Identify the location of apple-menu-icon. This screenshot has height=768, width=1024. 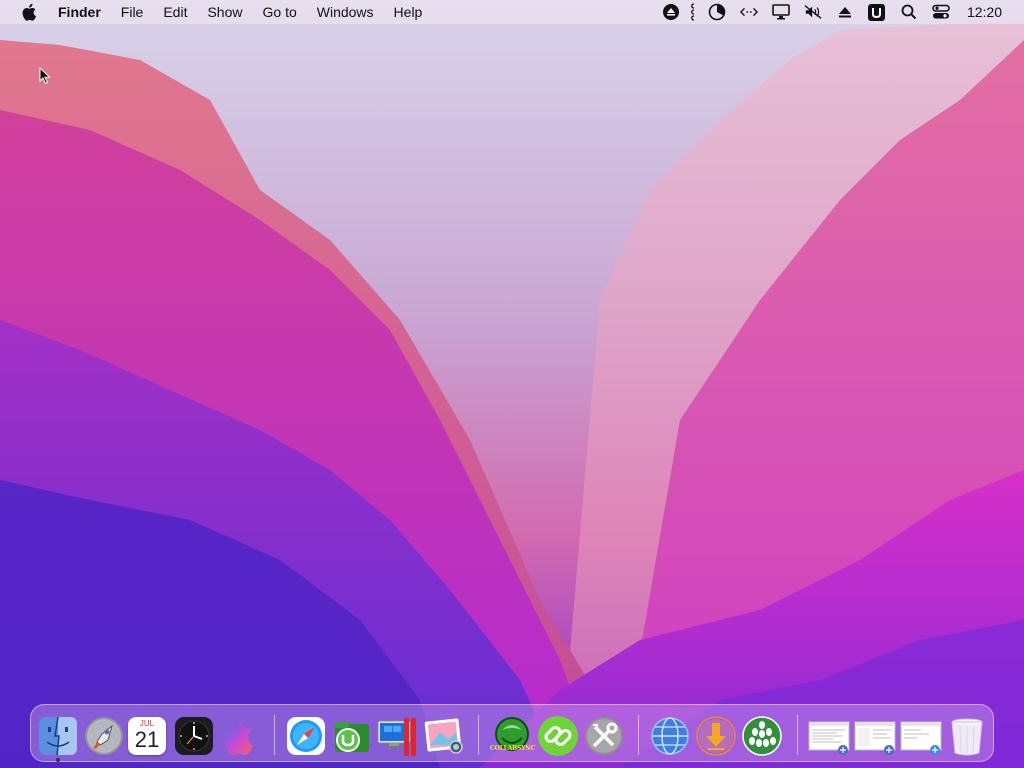
(30, 12).